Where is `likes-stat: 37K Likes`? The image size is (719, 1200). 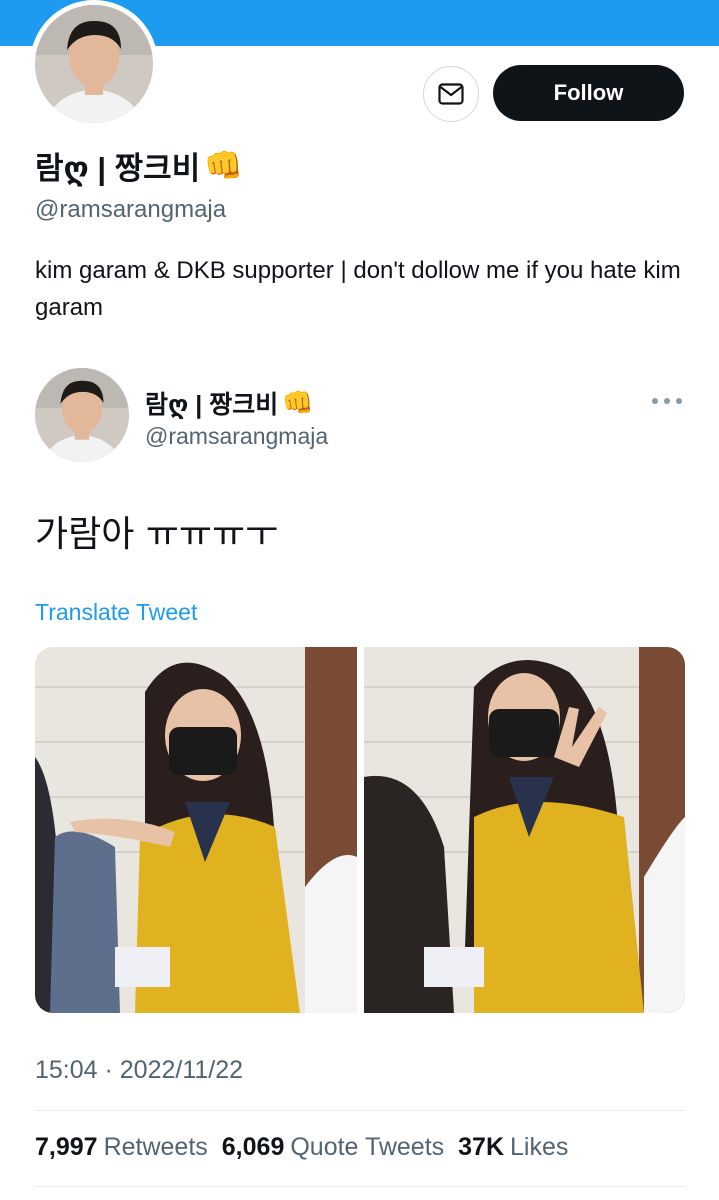 likes-stat: 37K Likes is located at coordinates (513, 1147).